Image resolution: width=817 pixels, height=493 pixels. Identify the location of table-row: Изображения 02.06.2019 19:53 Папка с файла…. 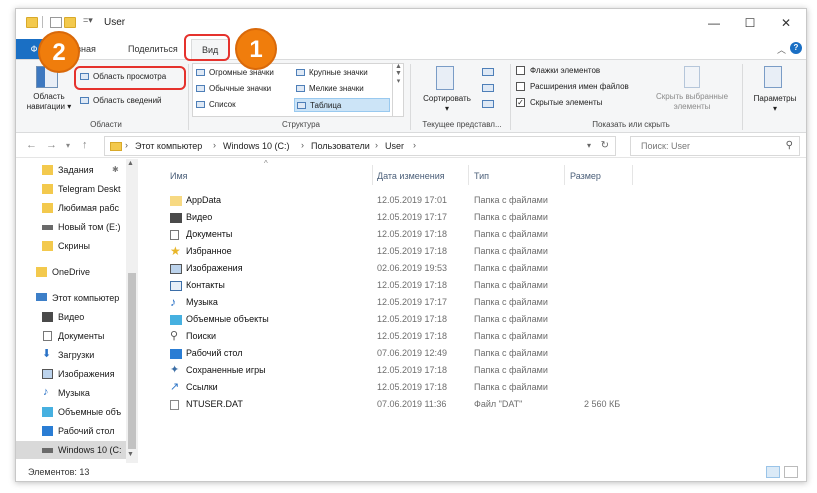
(404, 269).